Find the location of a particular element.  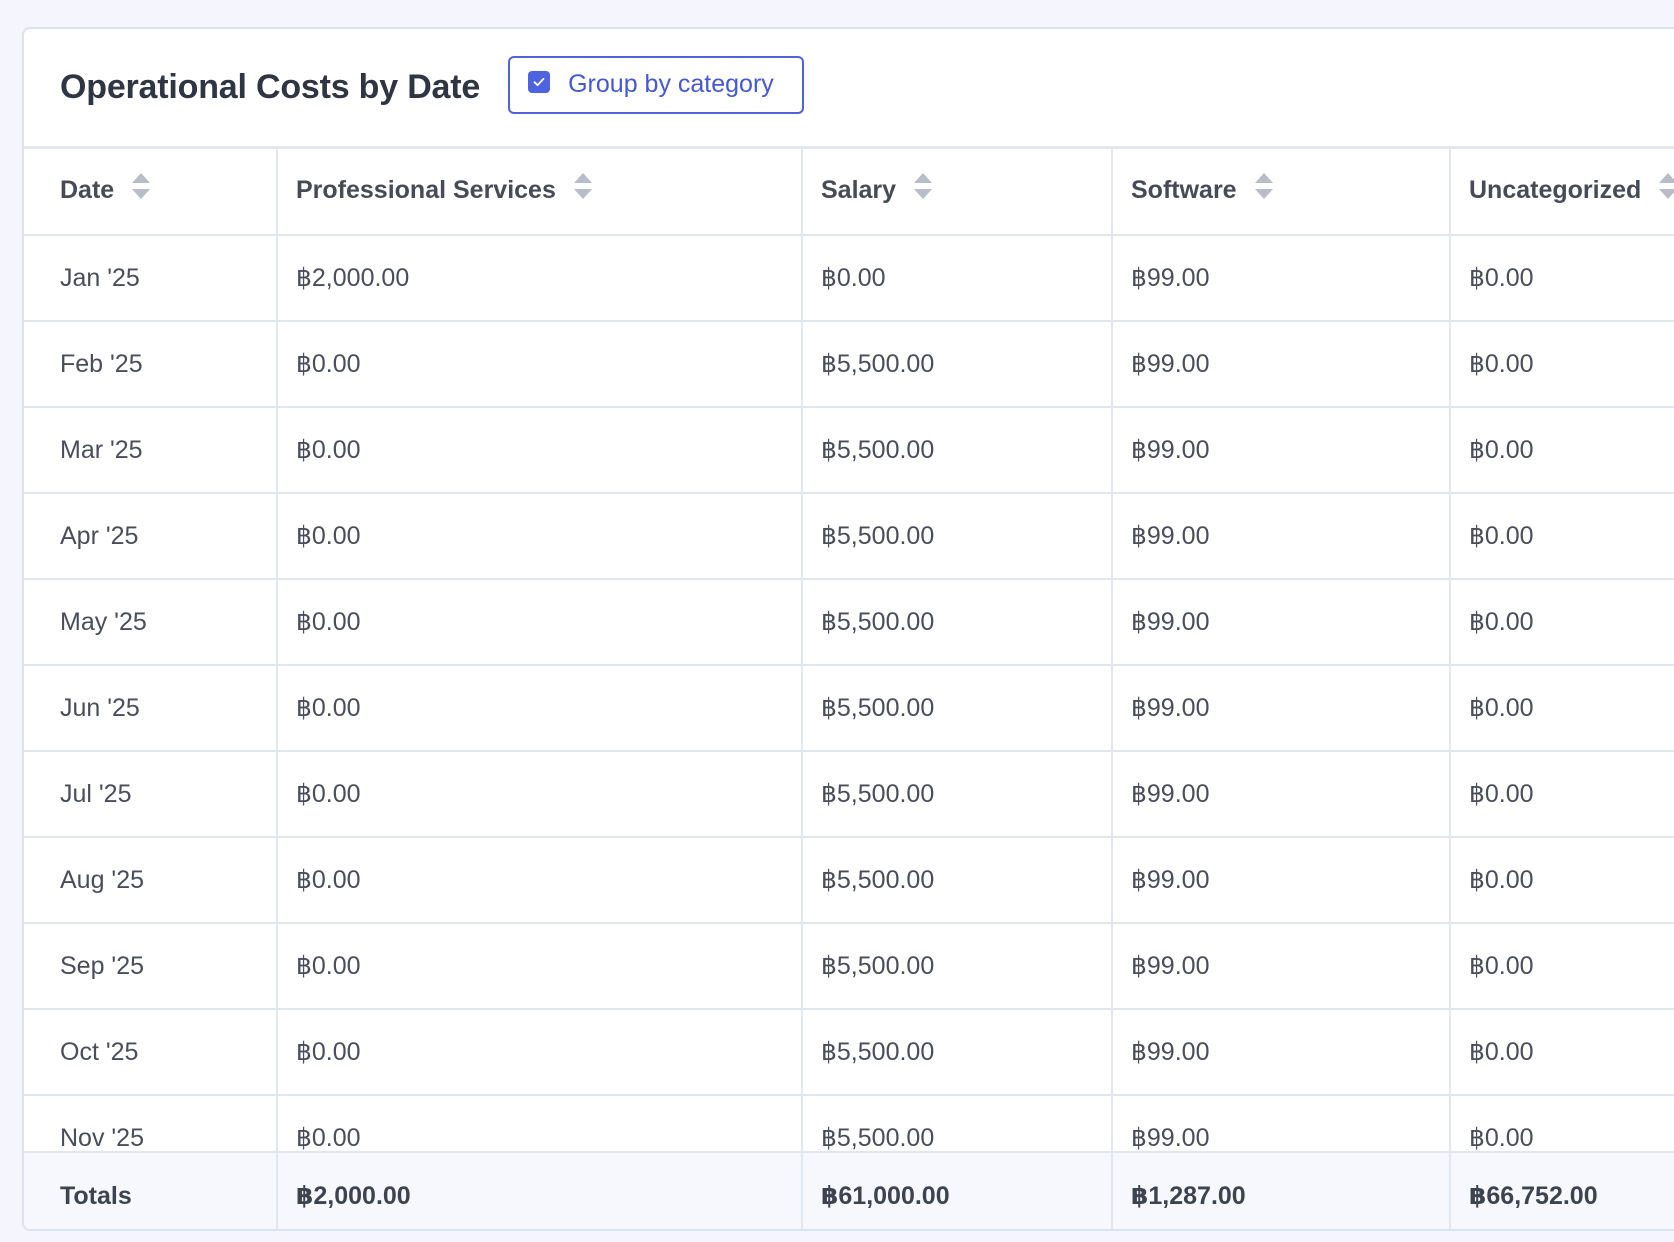

column-header-salary: Salary is located at coordinates (957, 192).